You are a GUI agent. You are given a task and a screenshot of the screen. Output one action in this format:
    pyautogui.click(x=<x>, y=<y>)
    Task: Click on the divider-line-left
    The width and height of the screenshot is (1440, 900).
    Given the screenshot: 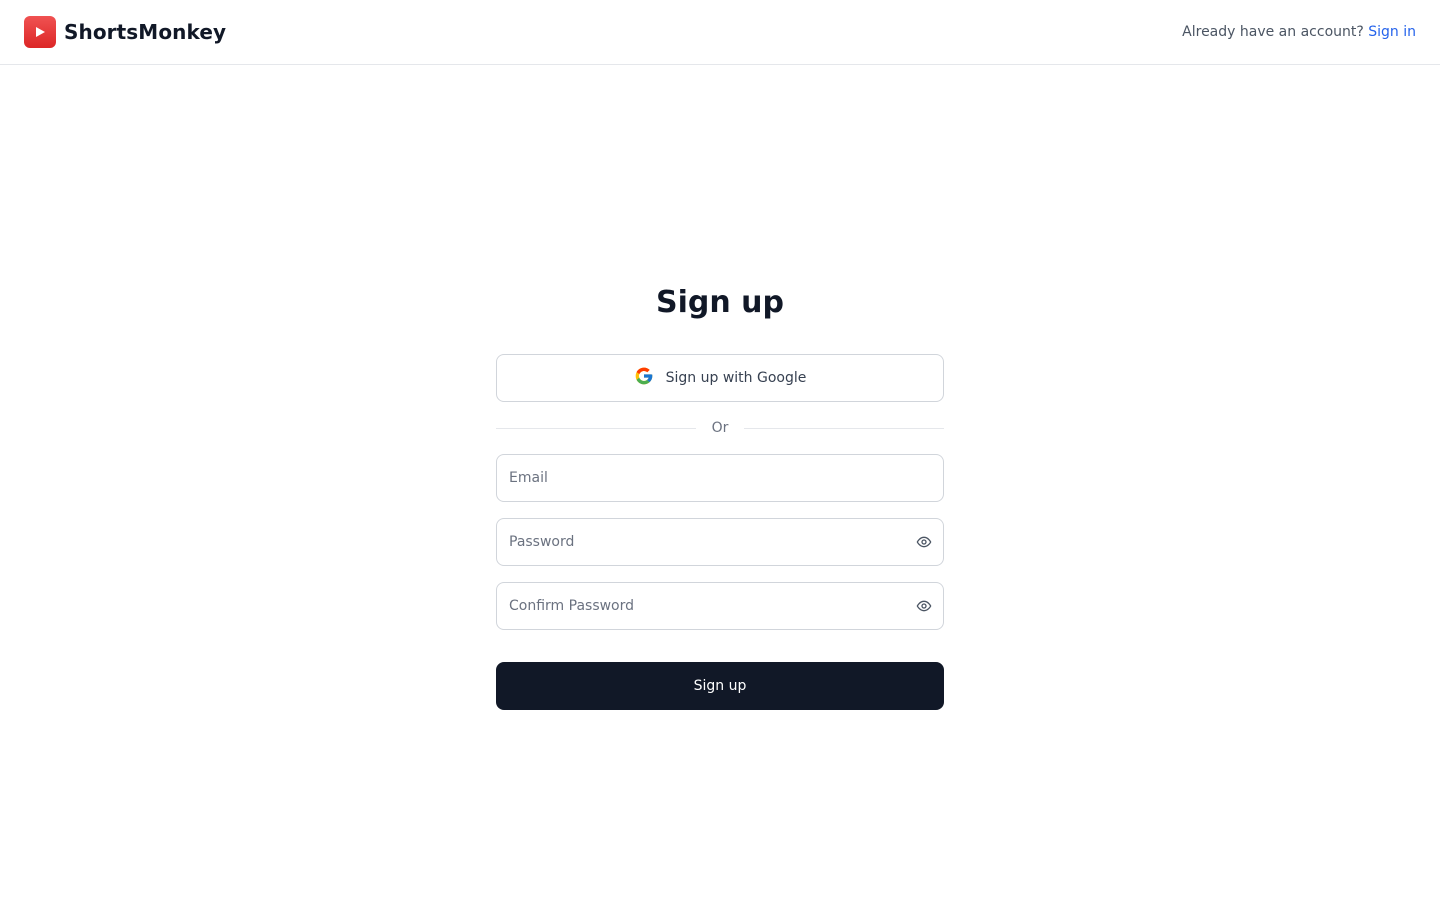 What is the action you would take?
    pyautogui.click(x=596, y=428)
    